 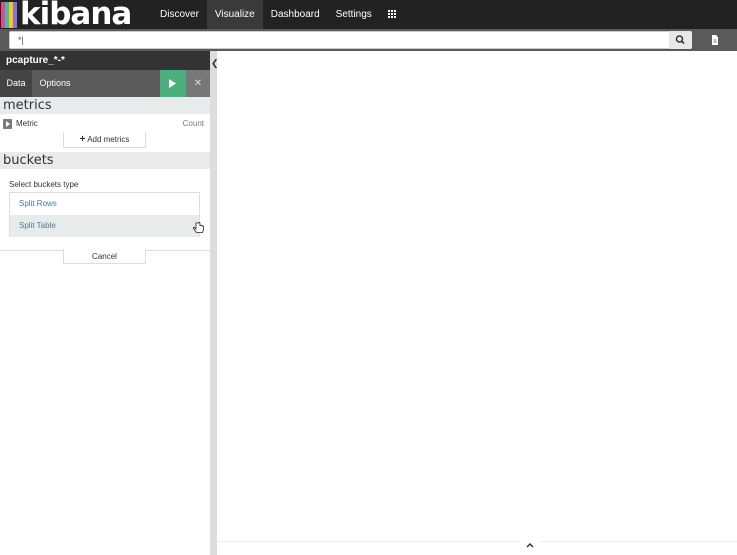 I want to click on add-metrics-label: Add metrics, so click(x=108, y=139).